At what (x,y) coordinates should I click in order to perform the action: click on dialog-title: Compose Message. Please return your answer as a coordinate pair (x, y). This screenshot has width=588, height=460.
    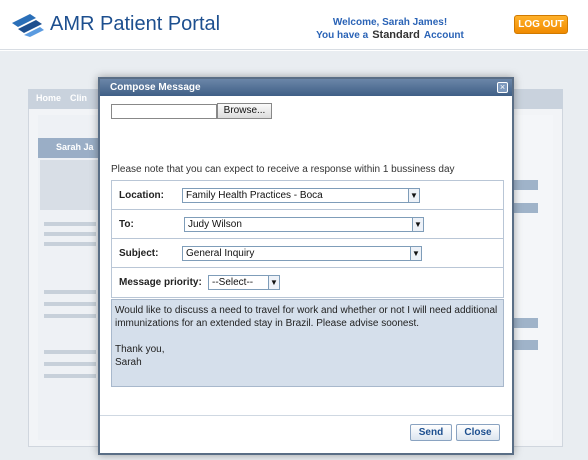
    Looking at the image, I should click on (306, 87).